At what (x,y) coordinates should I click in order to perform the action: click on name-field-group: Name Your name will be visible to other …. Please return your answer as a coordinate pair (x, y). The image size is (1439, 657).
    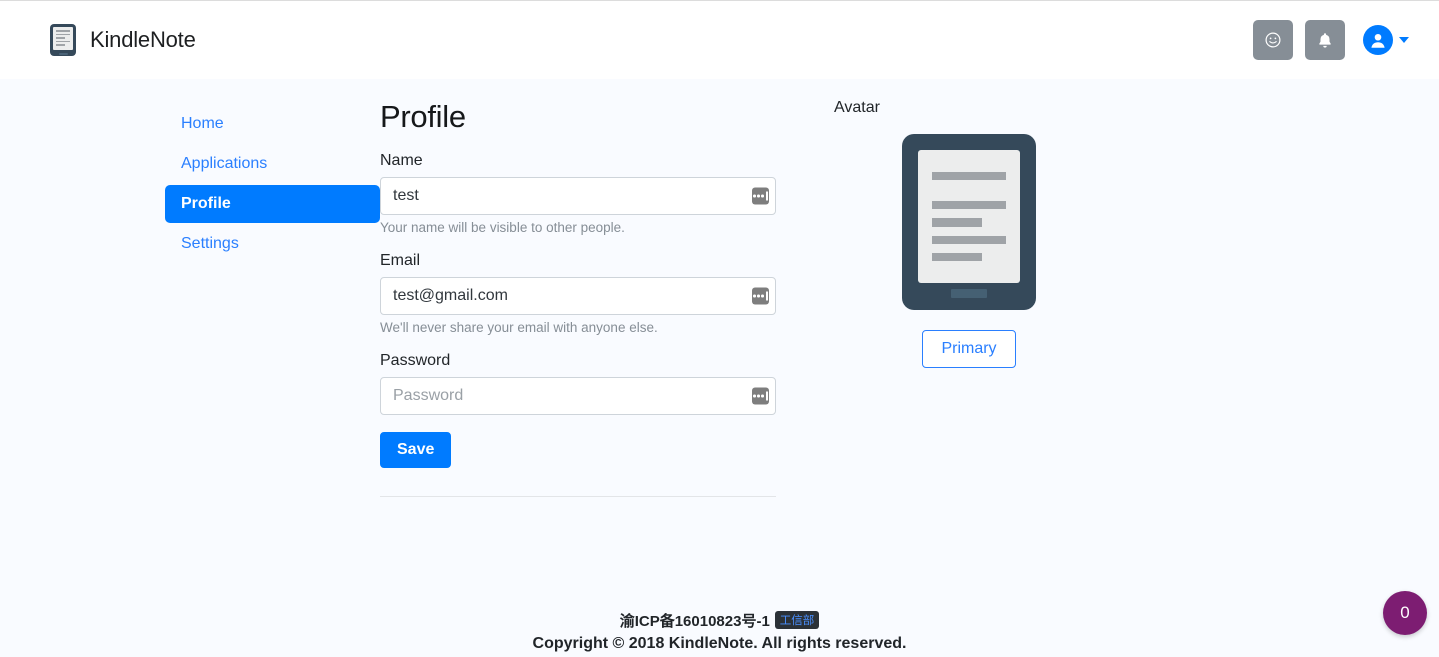
    Looking at the image, I should click on (578, 193).